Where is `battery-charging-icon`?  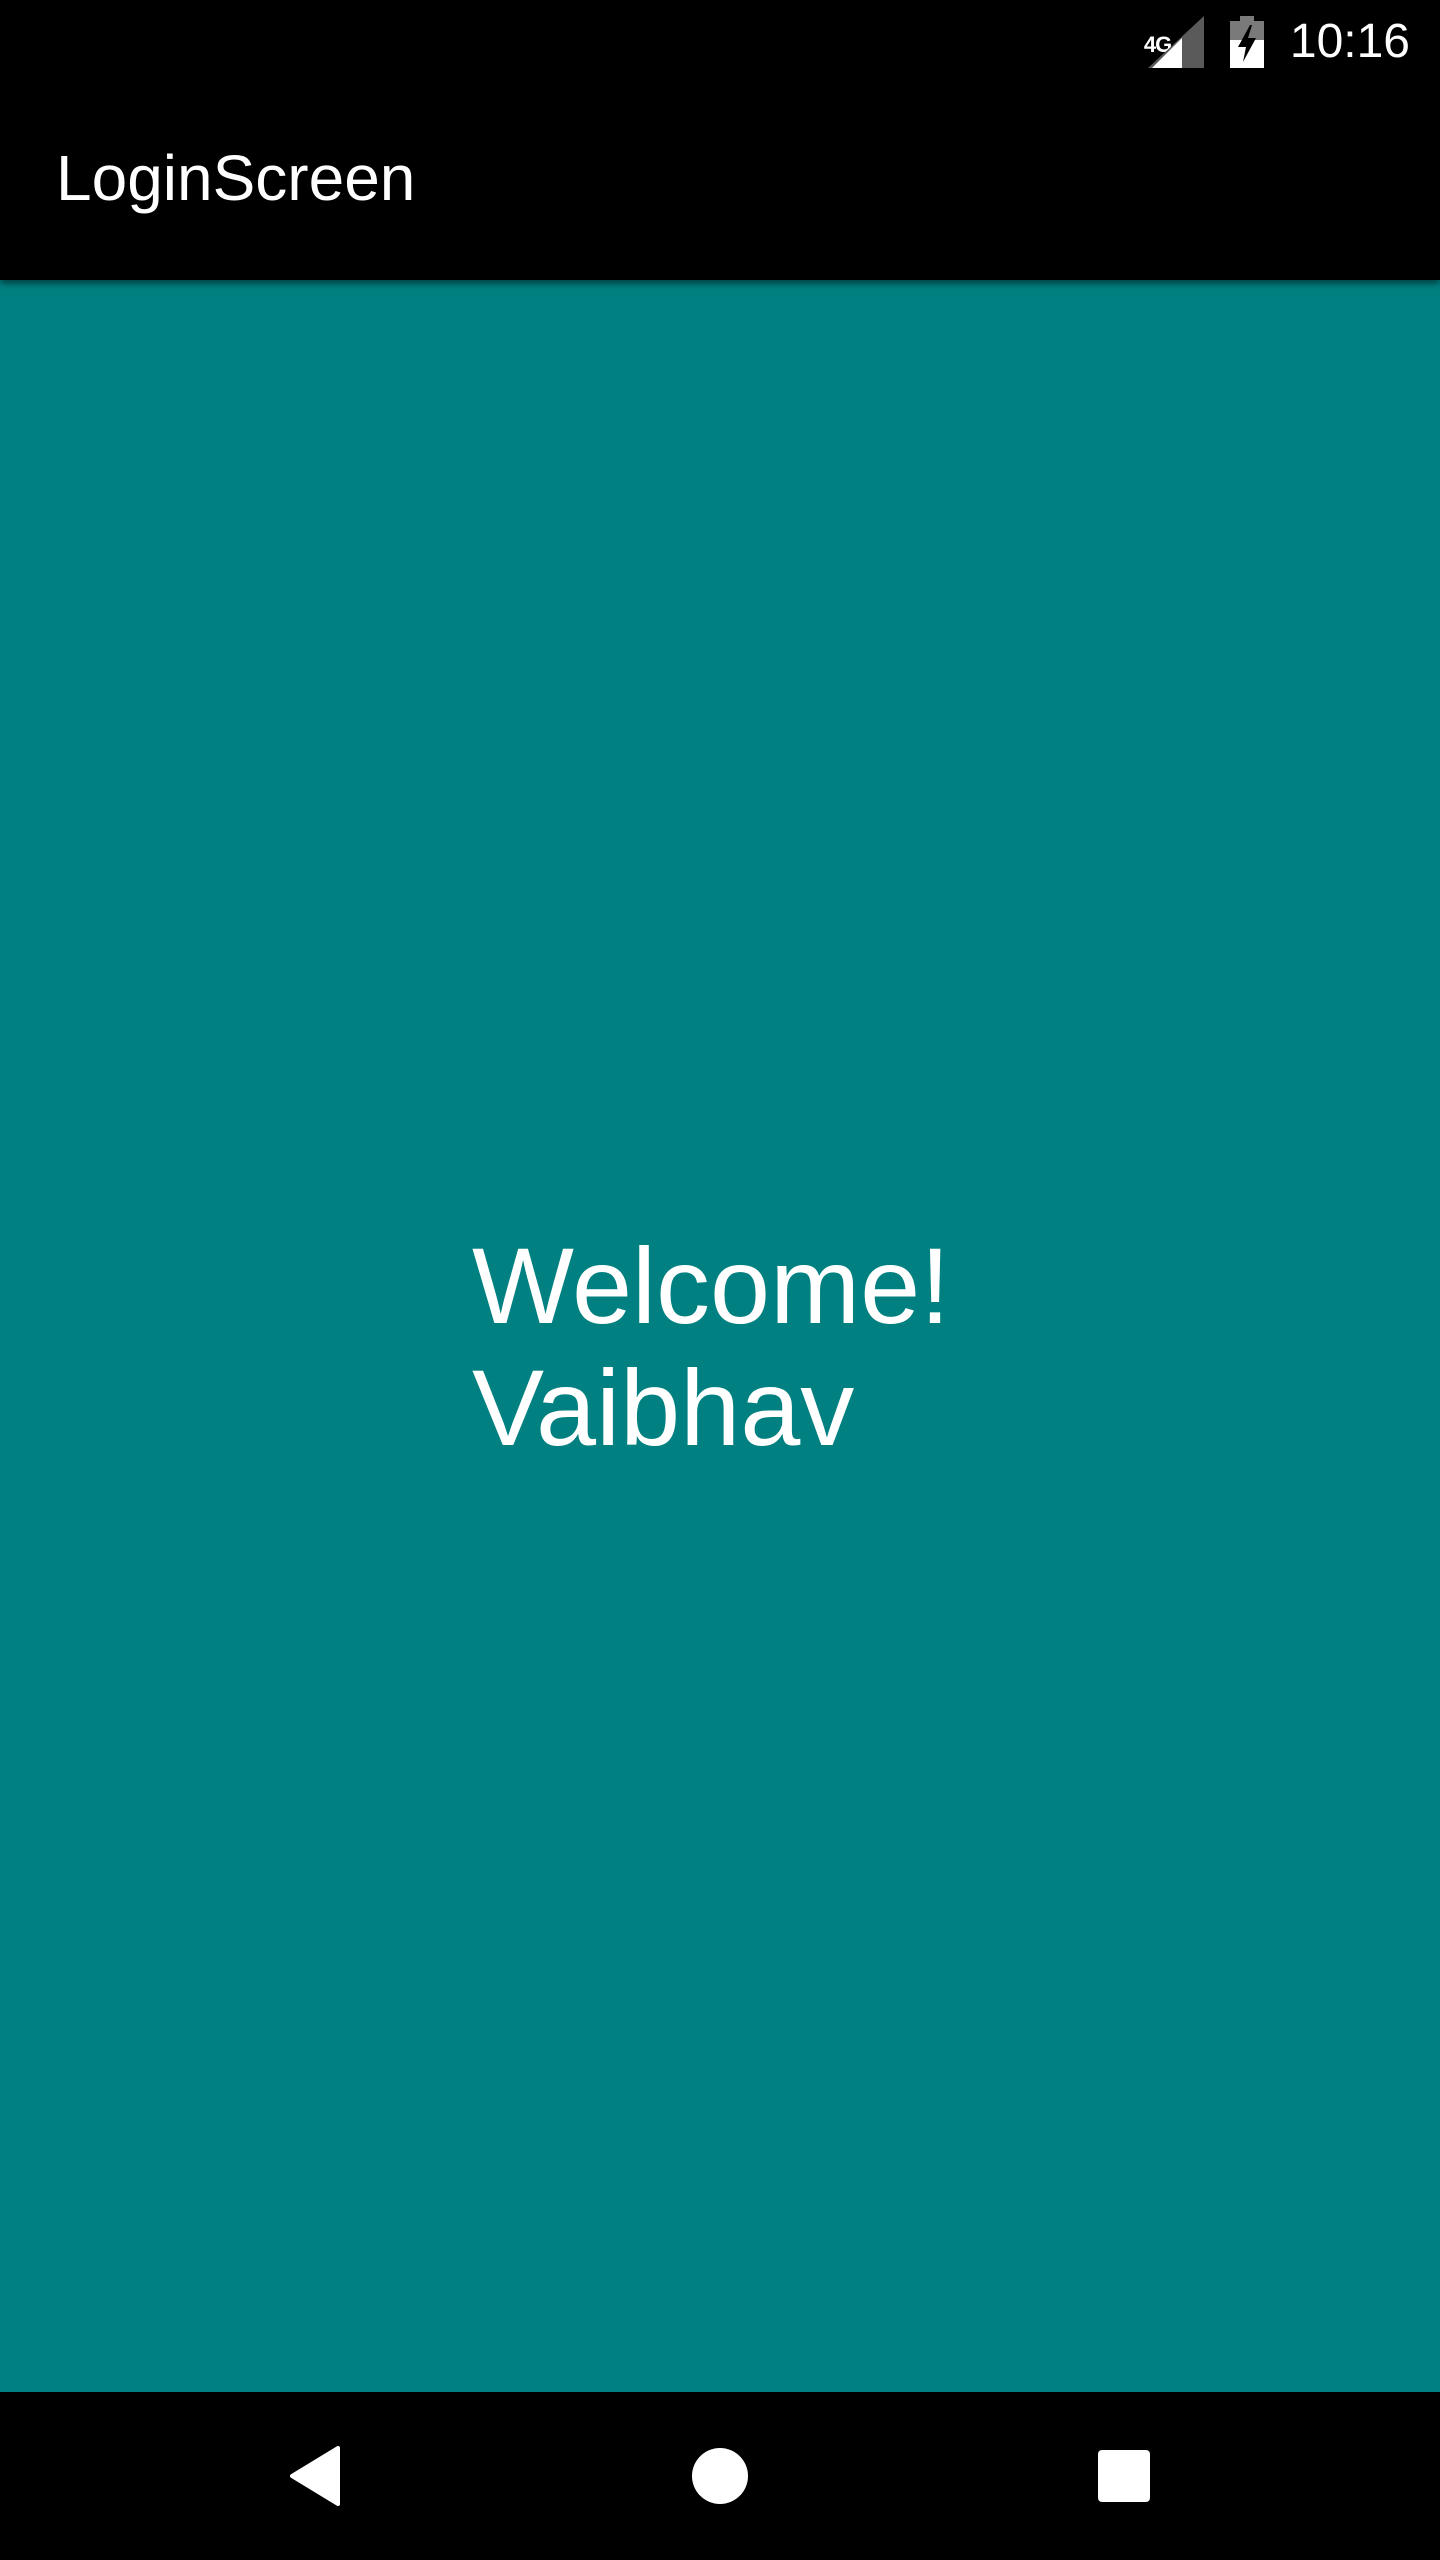
battery-charging-icon is located at coordinates (1246, 42).